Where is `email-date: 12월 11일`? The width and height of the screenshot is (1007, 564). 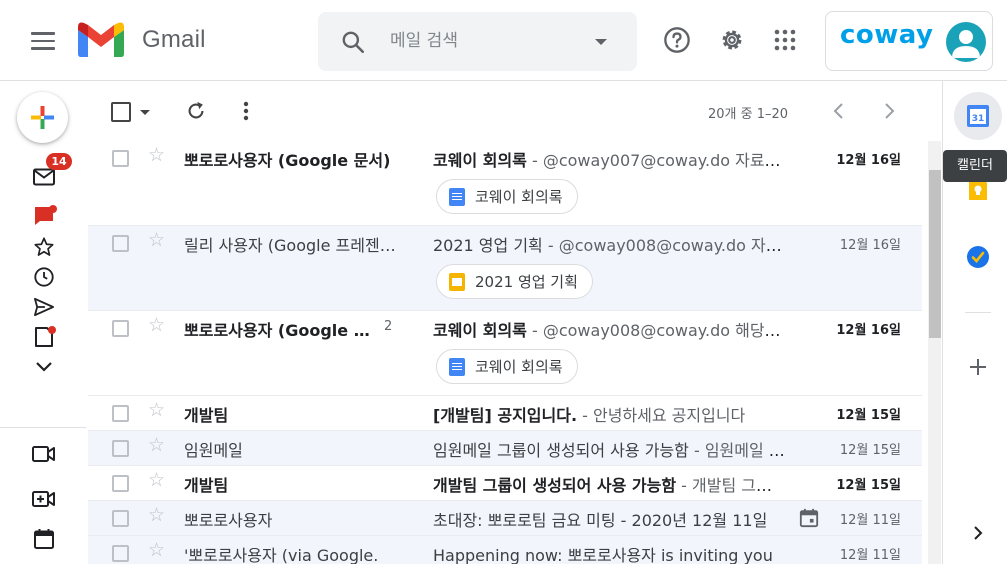
email-date: 12월 11일 is located at coordinates (870, 555).